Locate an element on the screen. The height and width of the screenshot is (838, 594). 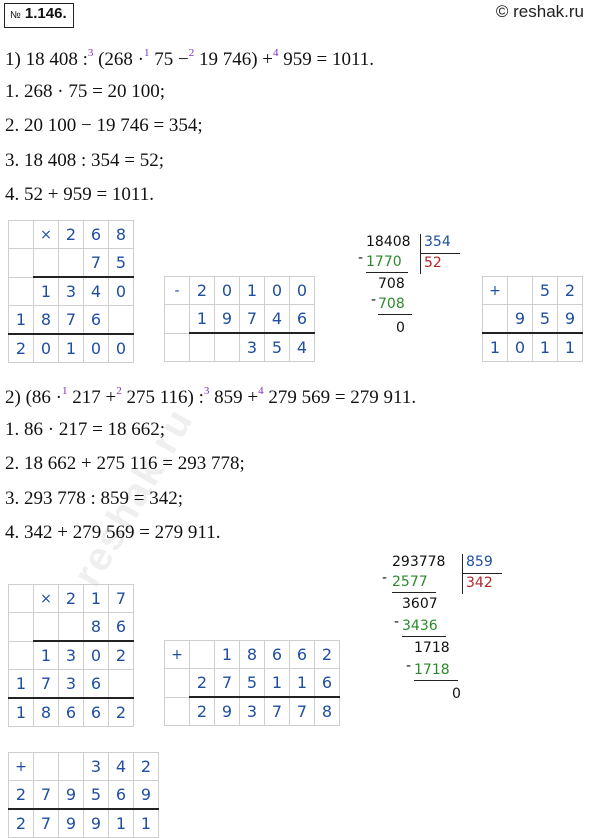
part1-step-3: 3. 18 408 : 354 = 52; is located at coordinates (85, 160).